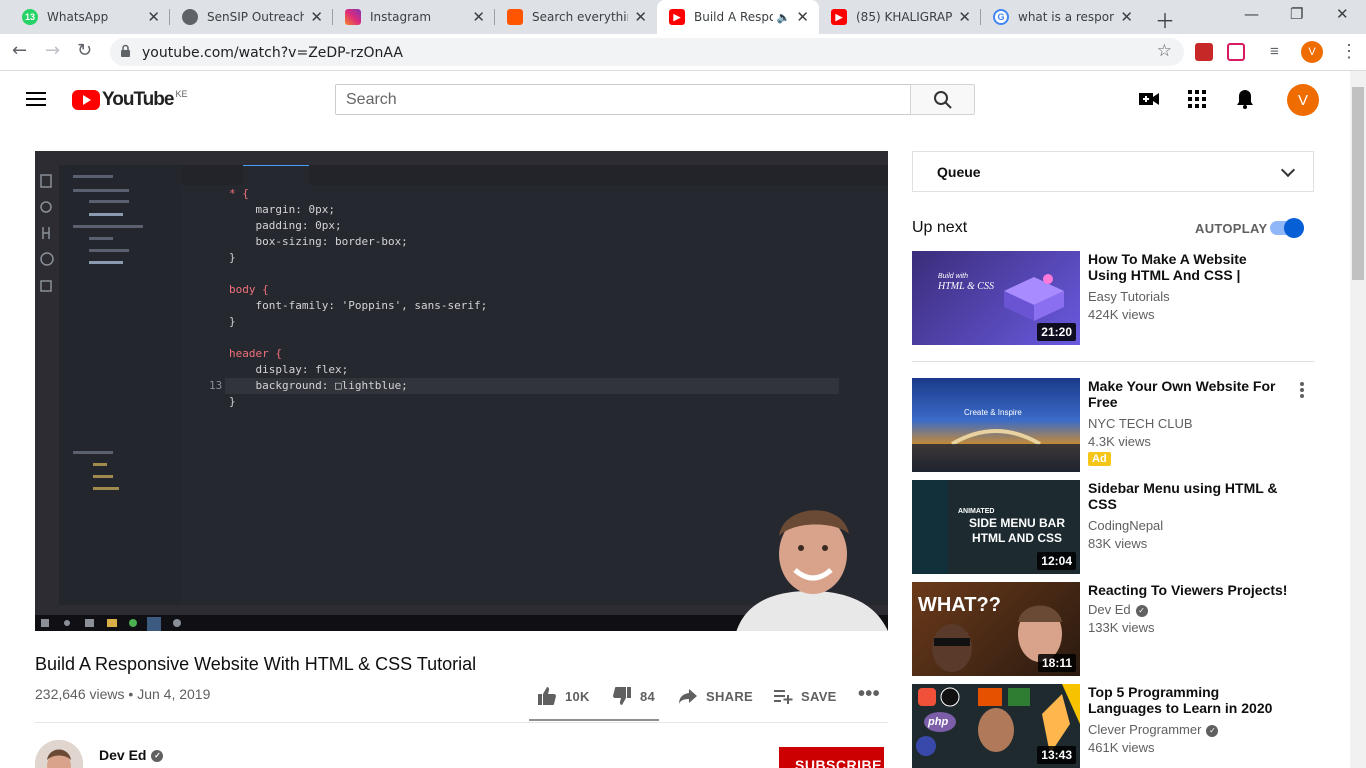  I want to click on dislike-button: 84, so click(633, 696).